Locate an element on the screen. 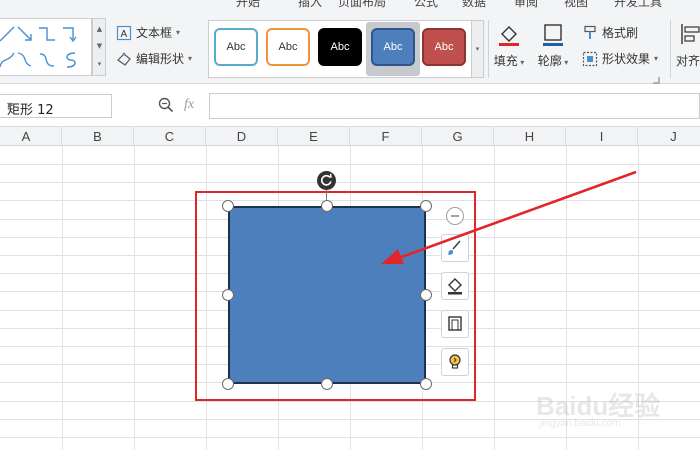 This screenshot has height=450, width=700. column-header-b: B is located at coordinates (98, 136).